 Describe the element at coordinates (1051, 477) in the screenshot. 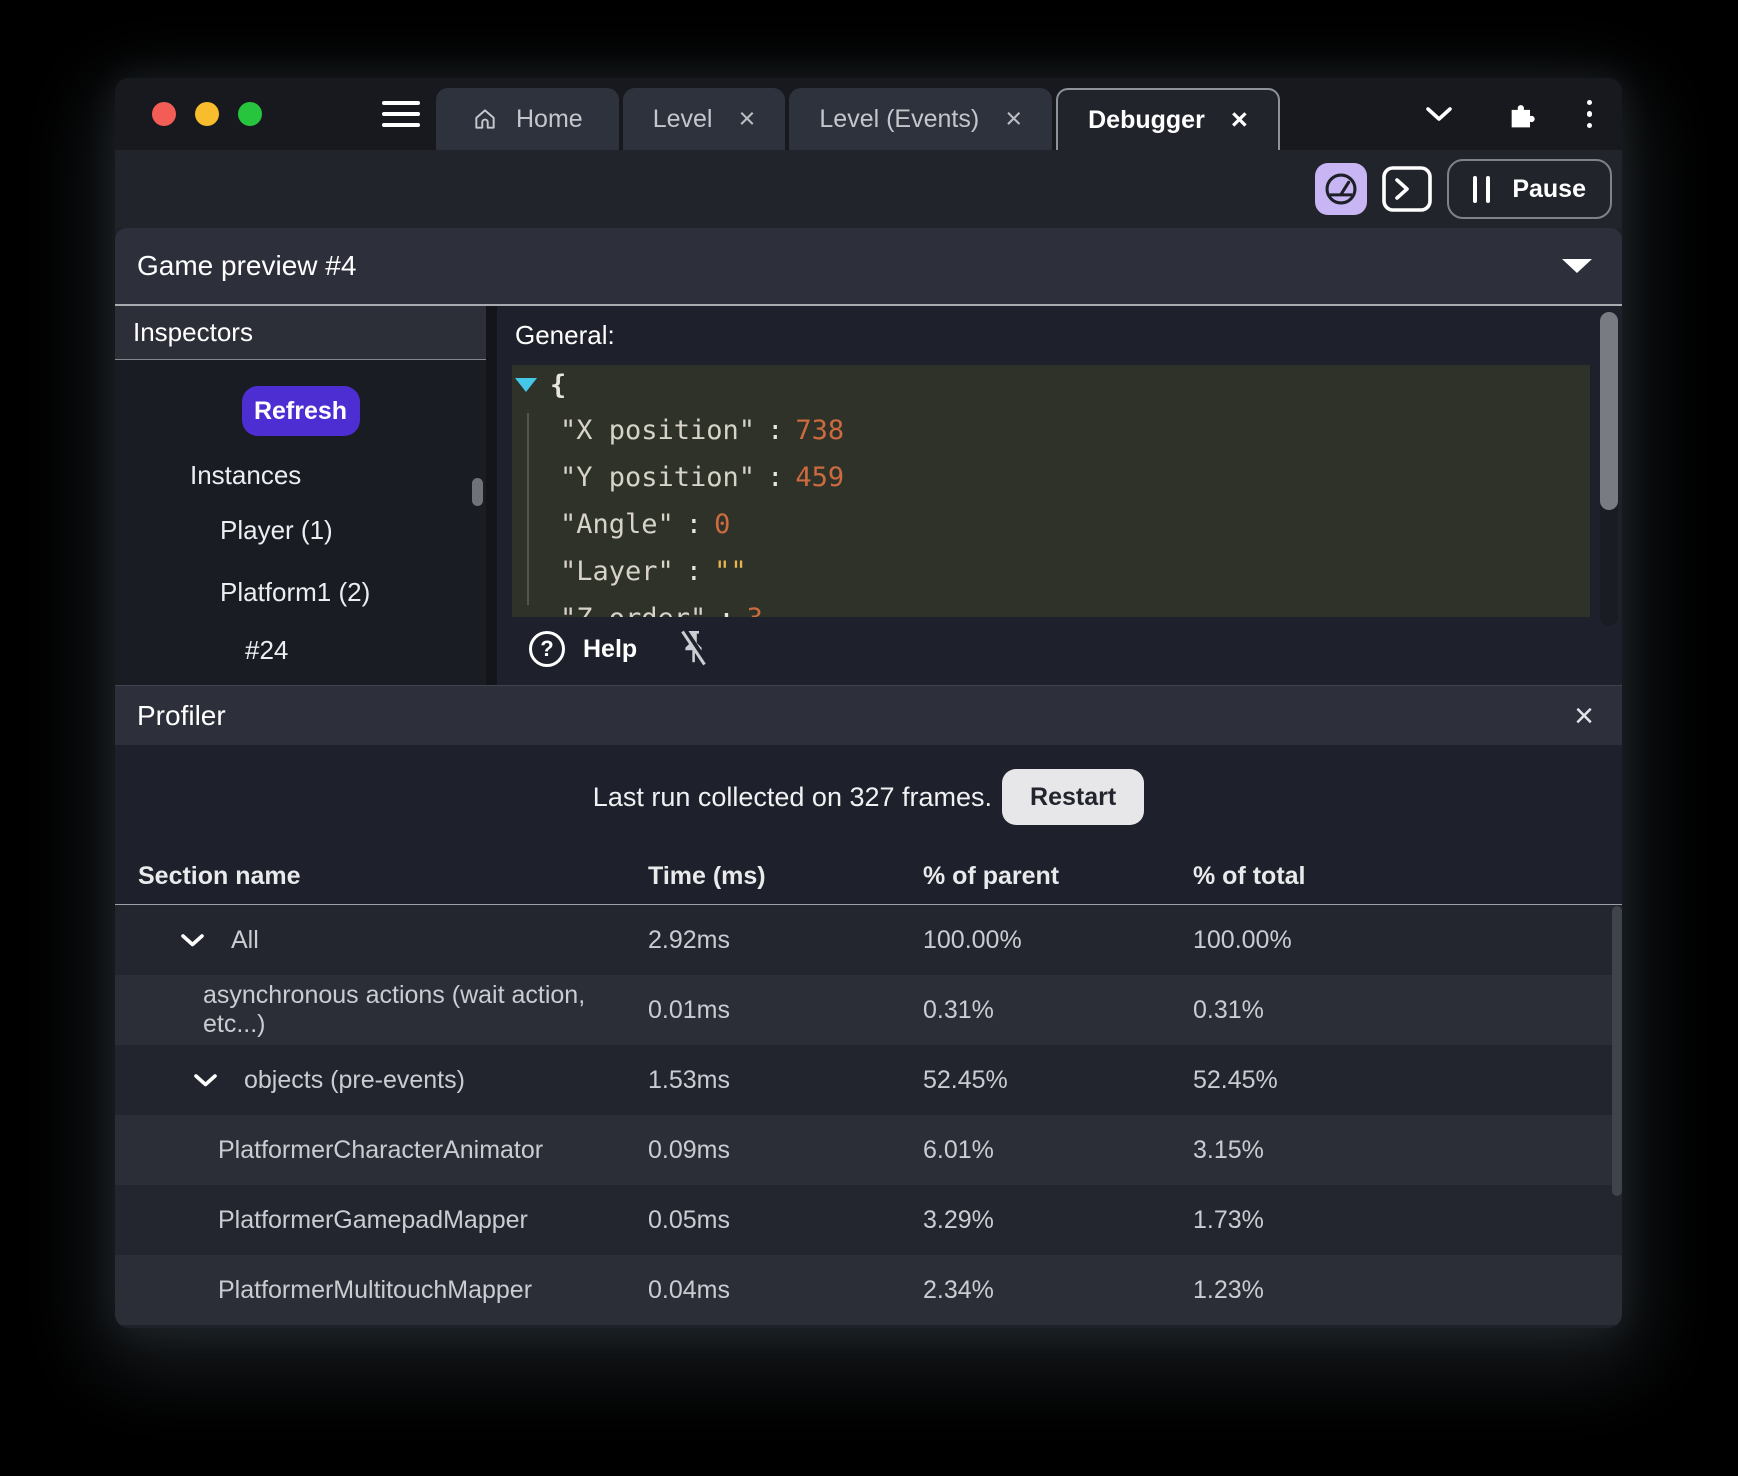

I see `json-line: "Y position":459` at that location.